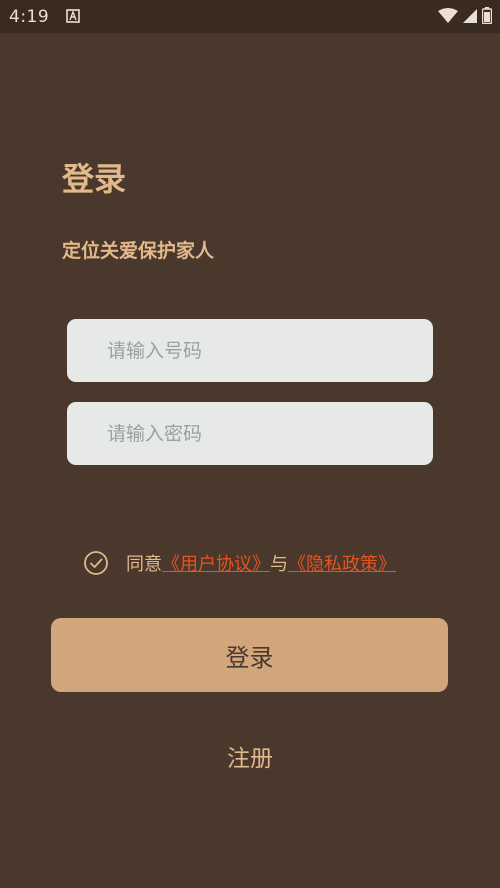 This screenshot has height=888, width=500. I want to click on privacy-policy-link: 《隐私政策》, so click(342, 563).